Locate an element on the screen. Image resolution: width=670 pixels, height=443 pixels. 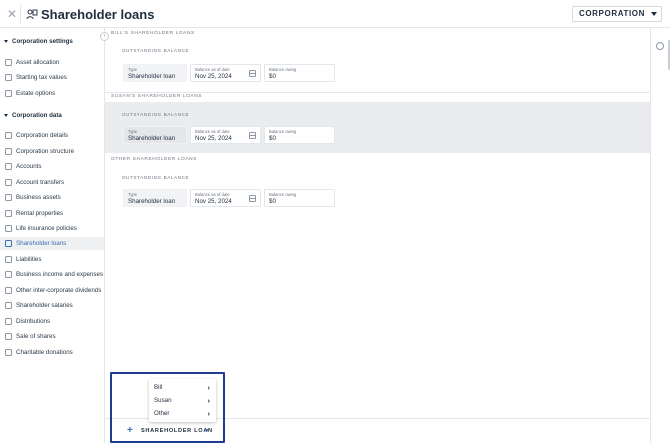
sale-icon is located at coordinates (8, 336).